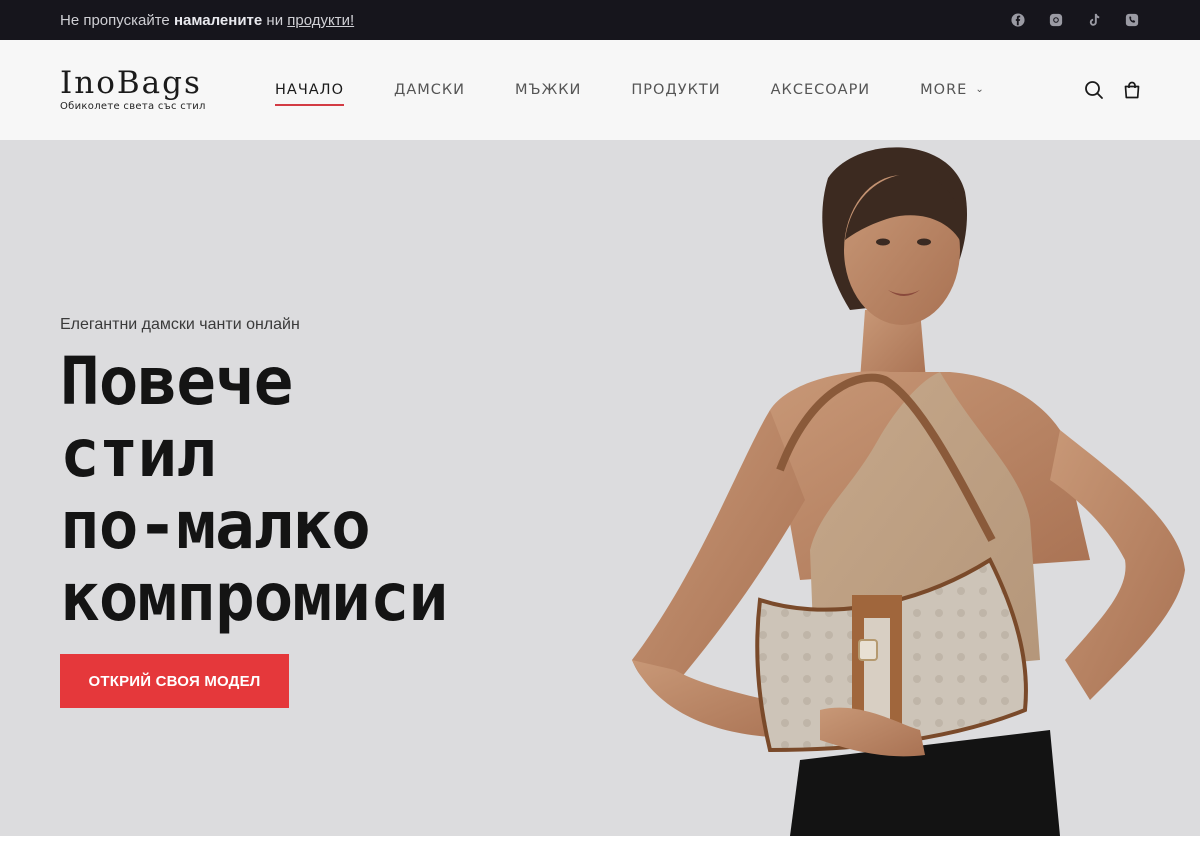  Describe the element at coordinates (980, 89) in the screenshot. I see `chevron-down-icon: ⌄` at that location.